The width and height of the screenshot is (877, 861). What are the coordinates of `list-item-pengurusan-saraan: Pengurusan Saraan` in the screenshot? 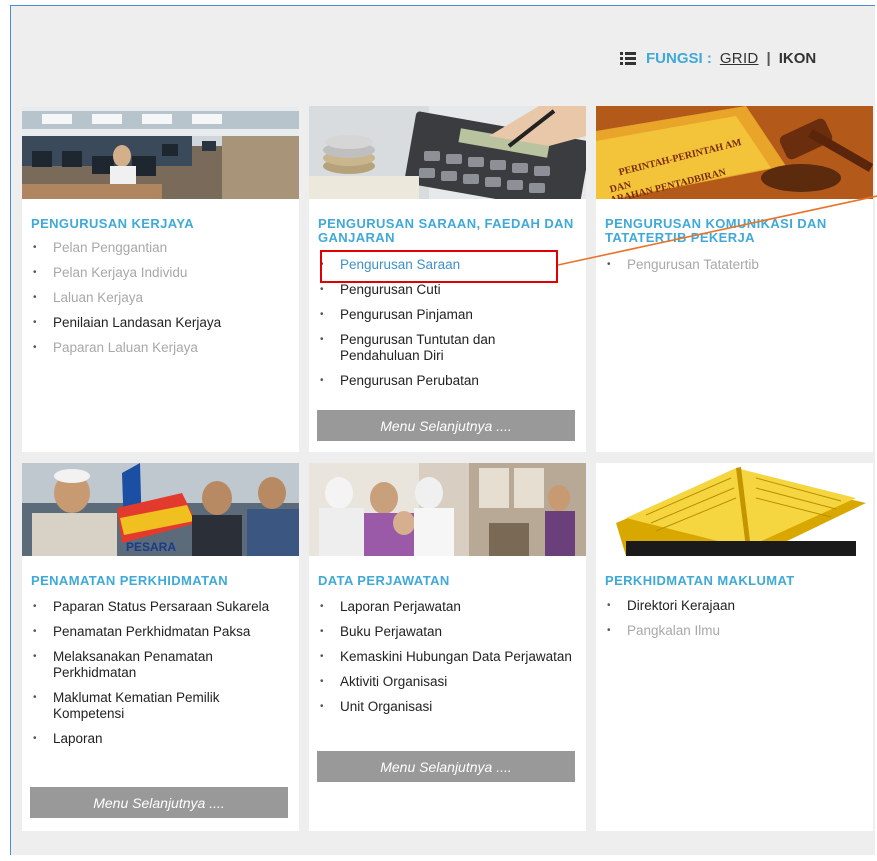 It's located at (441, 265).